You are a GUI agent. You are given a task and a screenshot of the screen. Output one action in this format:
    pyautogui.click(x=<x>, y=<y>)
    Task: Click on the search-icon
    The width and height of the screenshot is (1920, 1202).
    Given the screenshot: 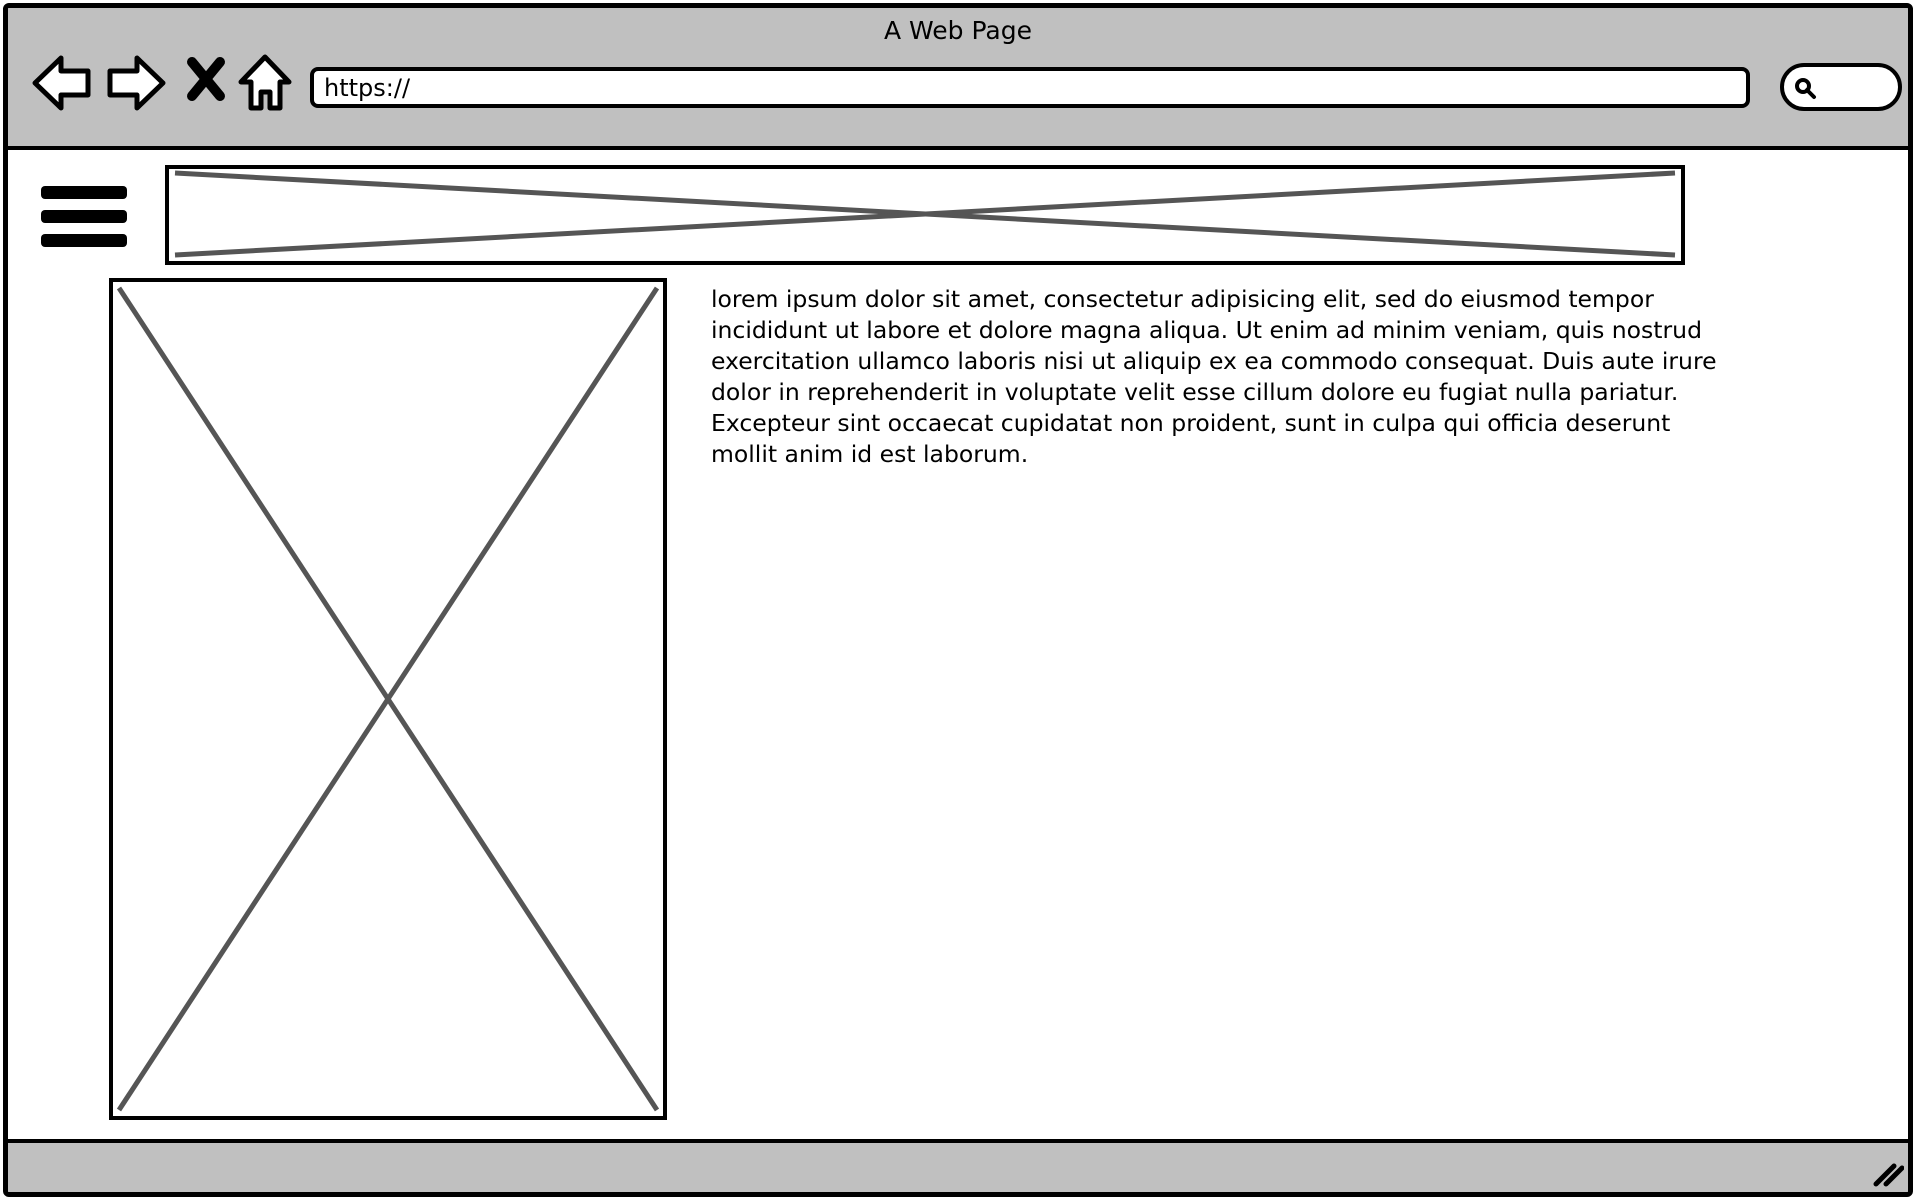 What is the action you would take?
    pyautogui.click(x=1805, y=88)
    